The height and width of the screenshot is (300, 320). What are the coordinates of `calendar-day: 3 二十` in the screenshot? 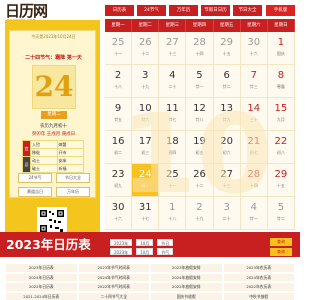 It's located at (227, 213).